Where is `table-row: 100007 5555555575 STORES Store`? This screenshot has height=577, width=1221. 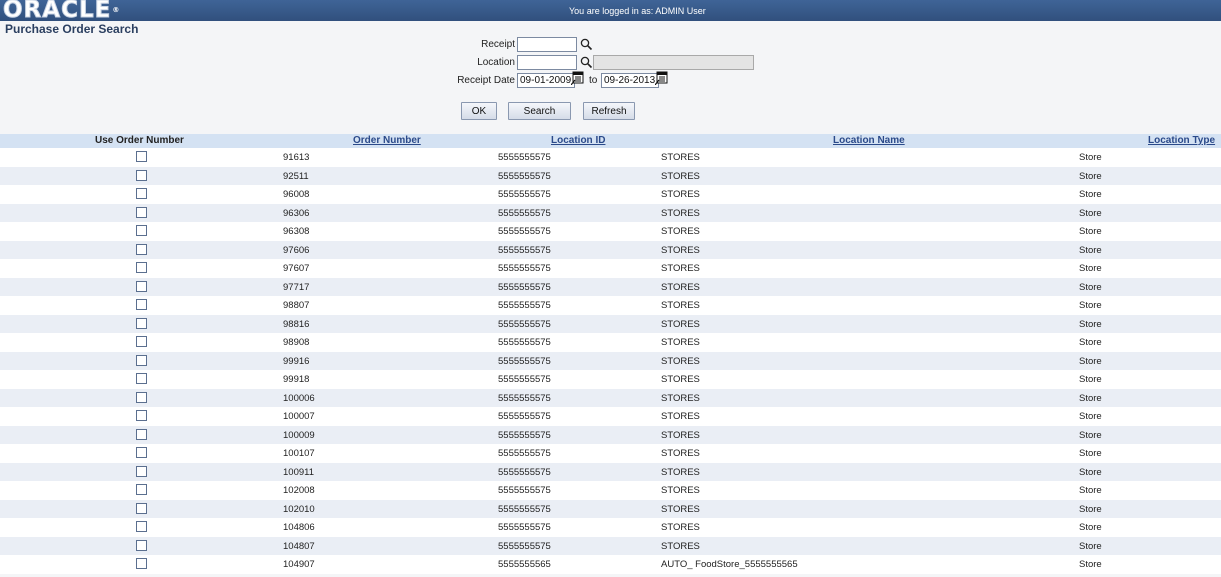
table-row: 100007 5555555575 STORES Store is located at coordinates (610, 416).